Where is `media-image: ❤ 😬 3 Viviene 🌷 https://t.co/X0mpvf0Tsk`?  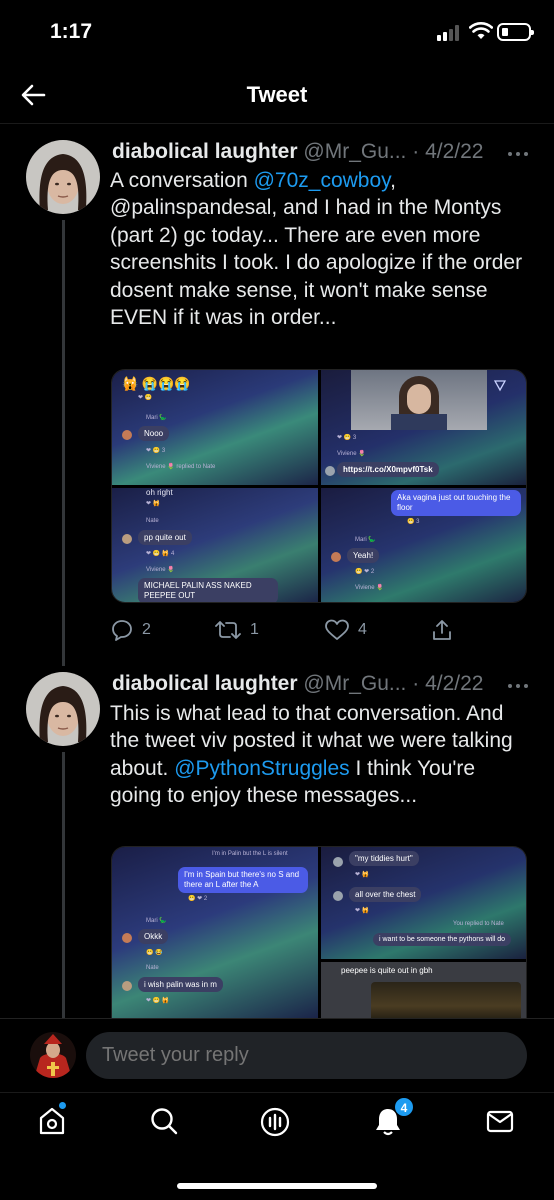 media-image: ❤ 😬 3 Viviene 🌷 https://t.co/X0mpvf0Tsk is located at coordinates (423, 427).